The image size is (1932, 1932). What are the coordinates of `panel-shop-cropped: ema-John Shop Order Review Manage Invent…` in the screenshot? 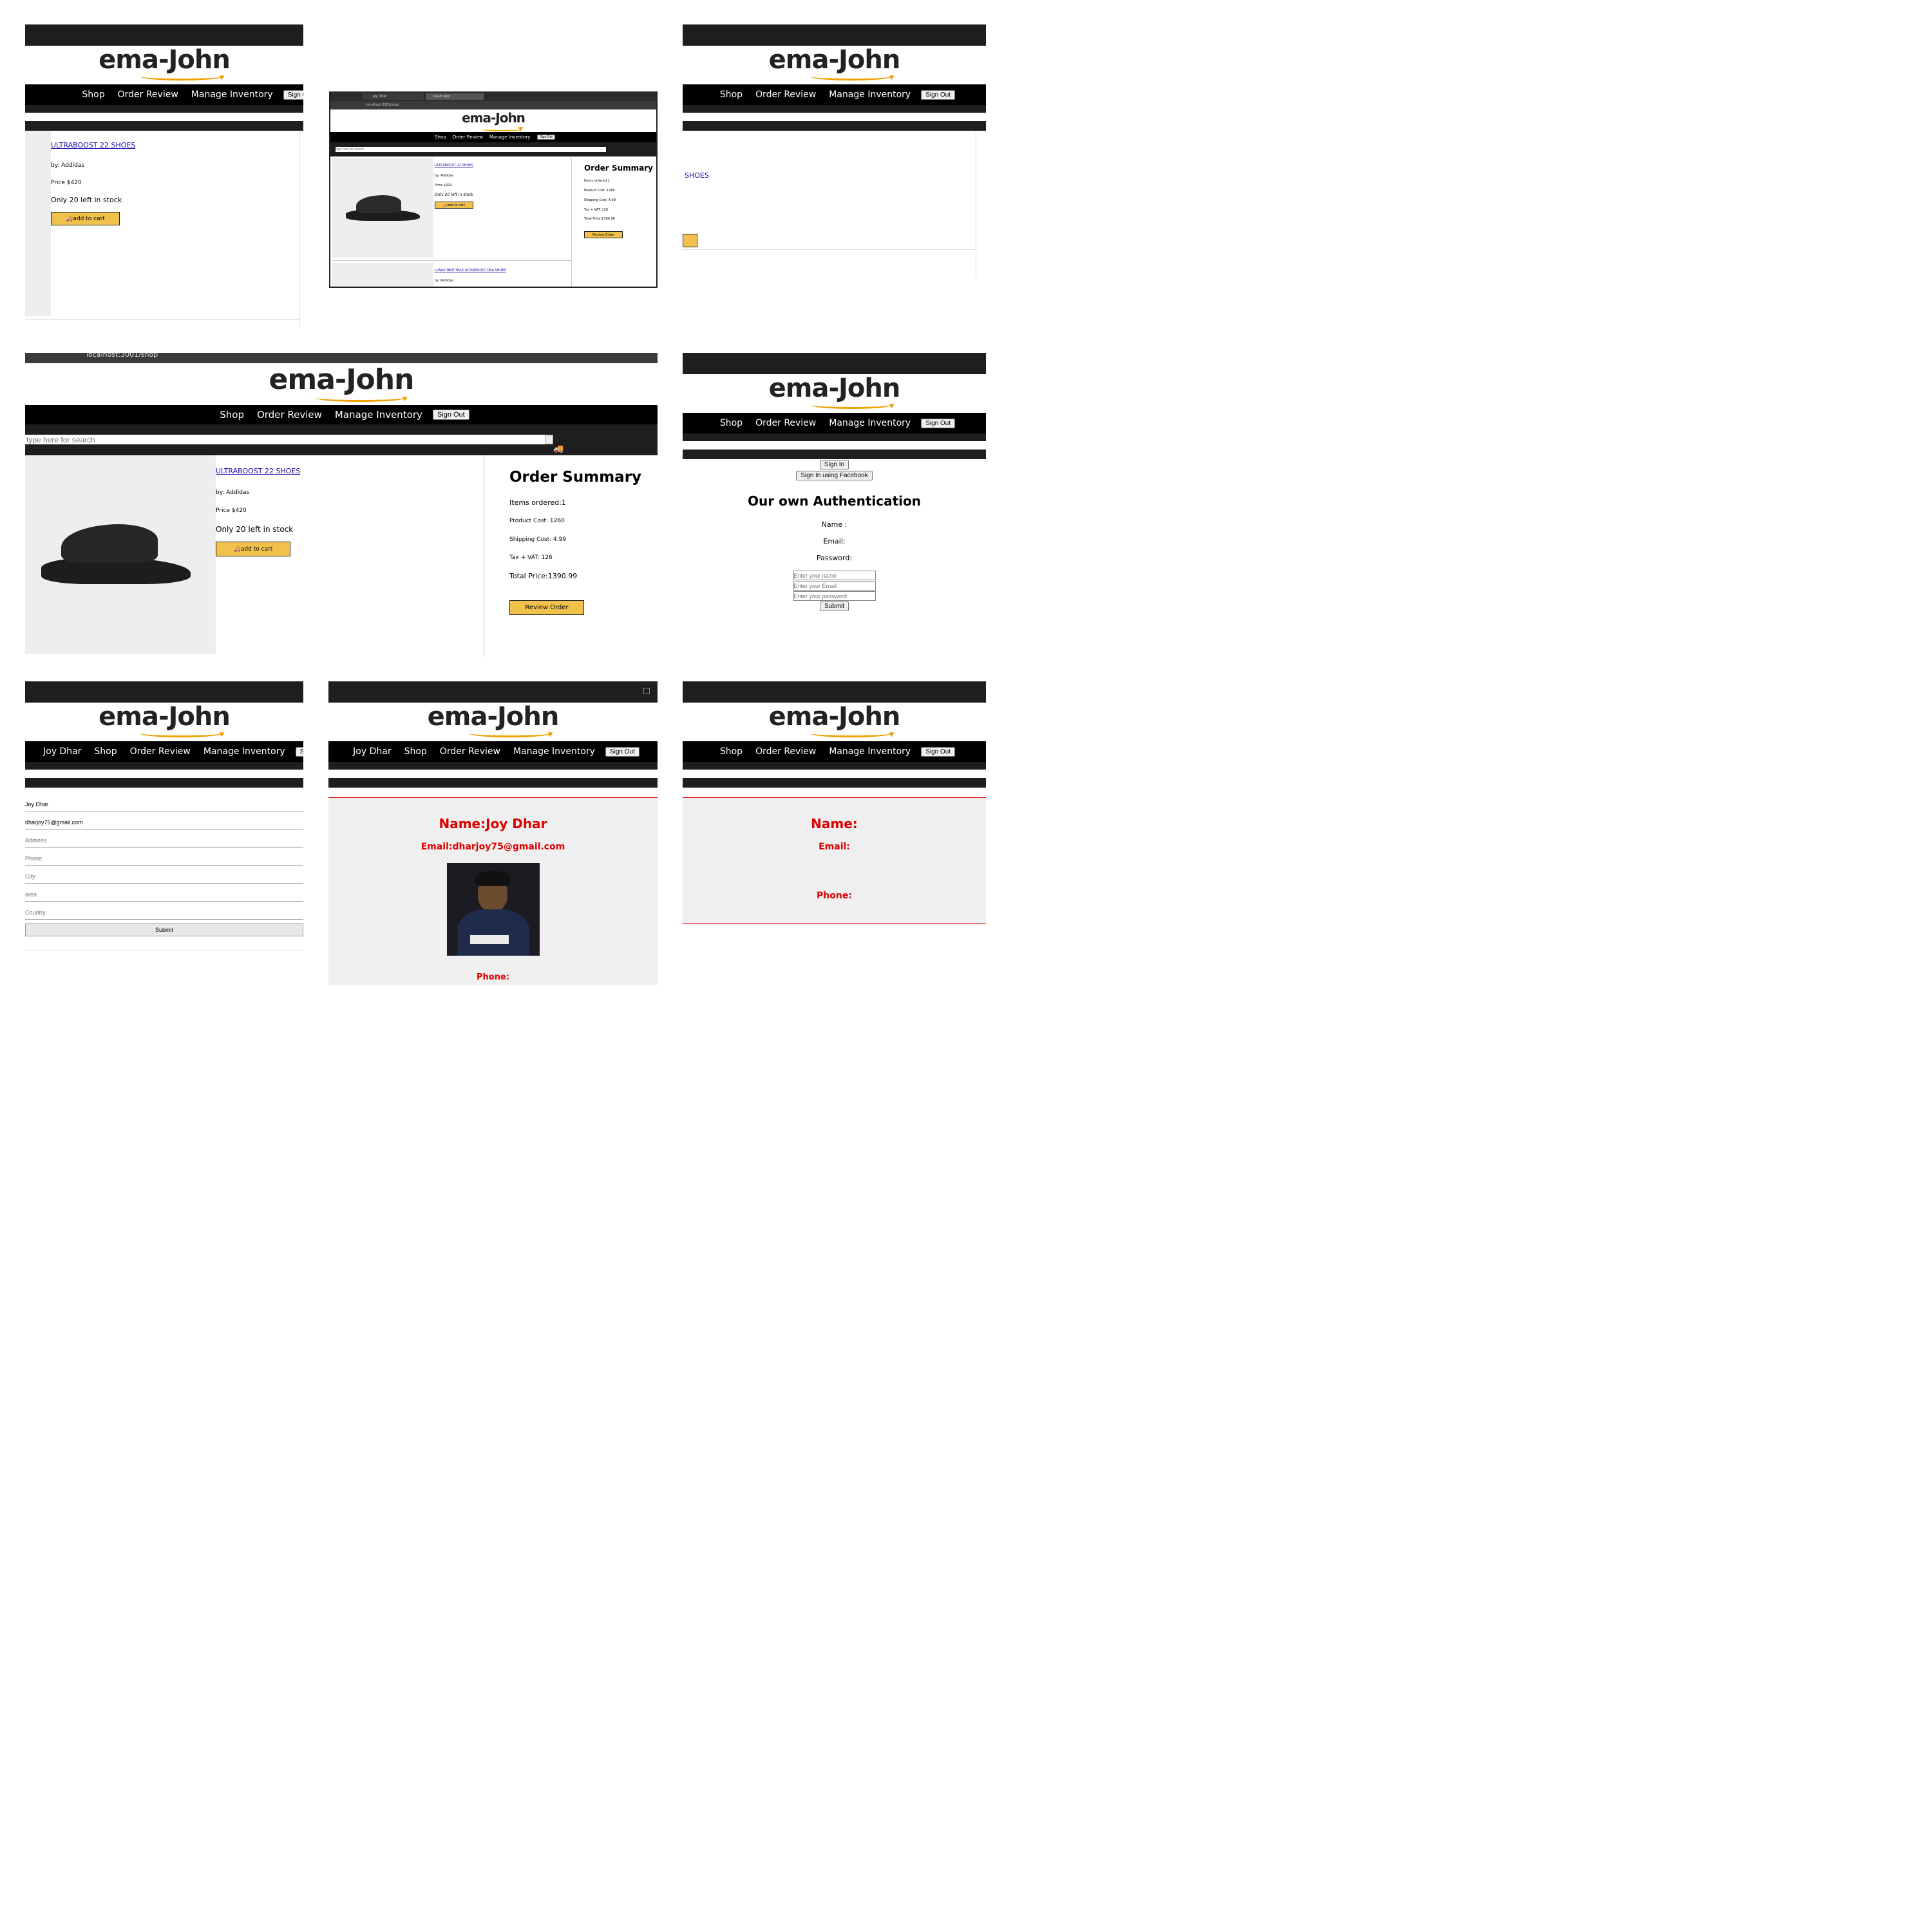 It's located at (164, 176).